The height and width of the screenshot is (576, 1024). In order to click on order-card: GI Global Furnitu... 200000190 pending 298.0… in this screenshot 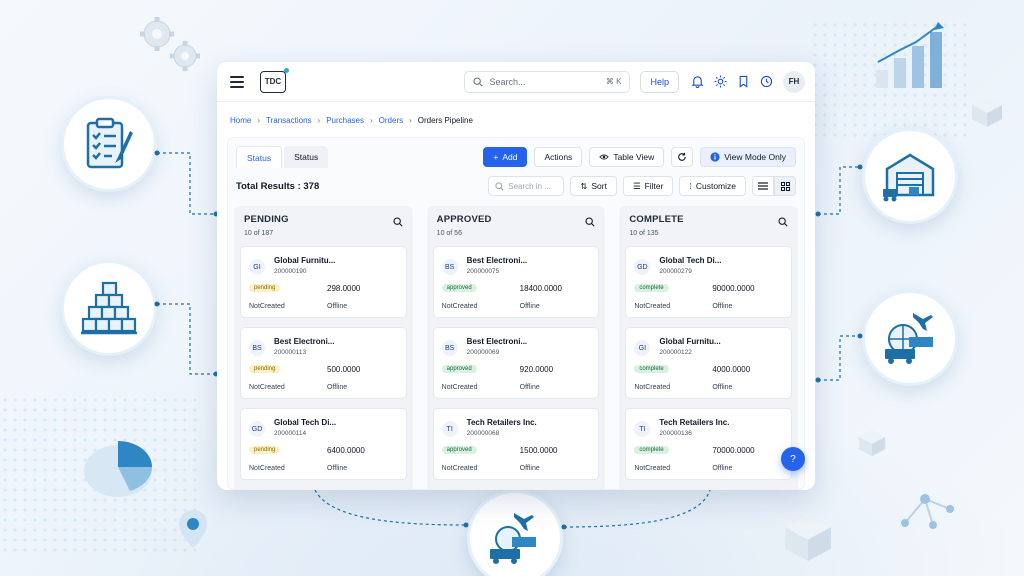, I will do `click(323, 282)`.